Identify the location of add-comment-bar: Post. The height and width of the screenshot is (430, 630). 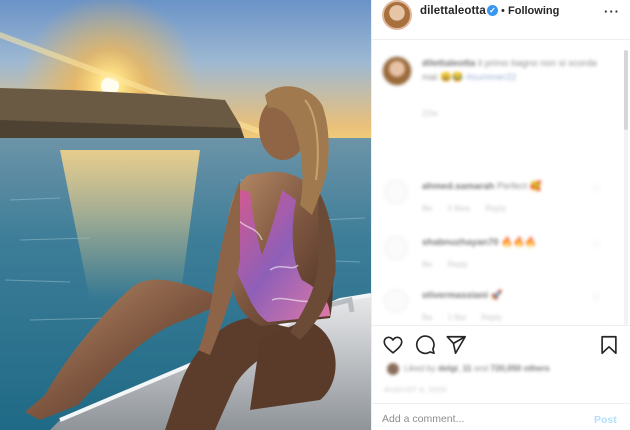
(501, 416).